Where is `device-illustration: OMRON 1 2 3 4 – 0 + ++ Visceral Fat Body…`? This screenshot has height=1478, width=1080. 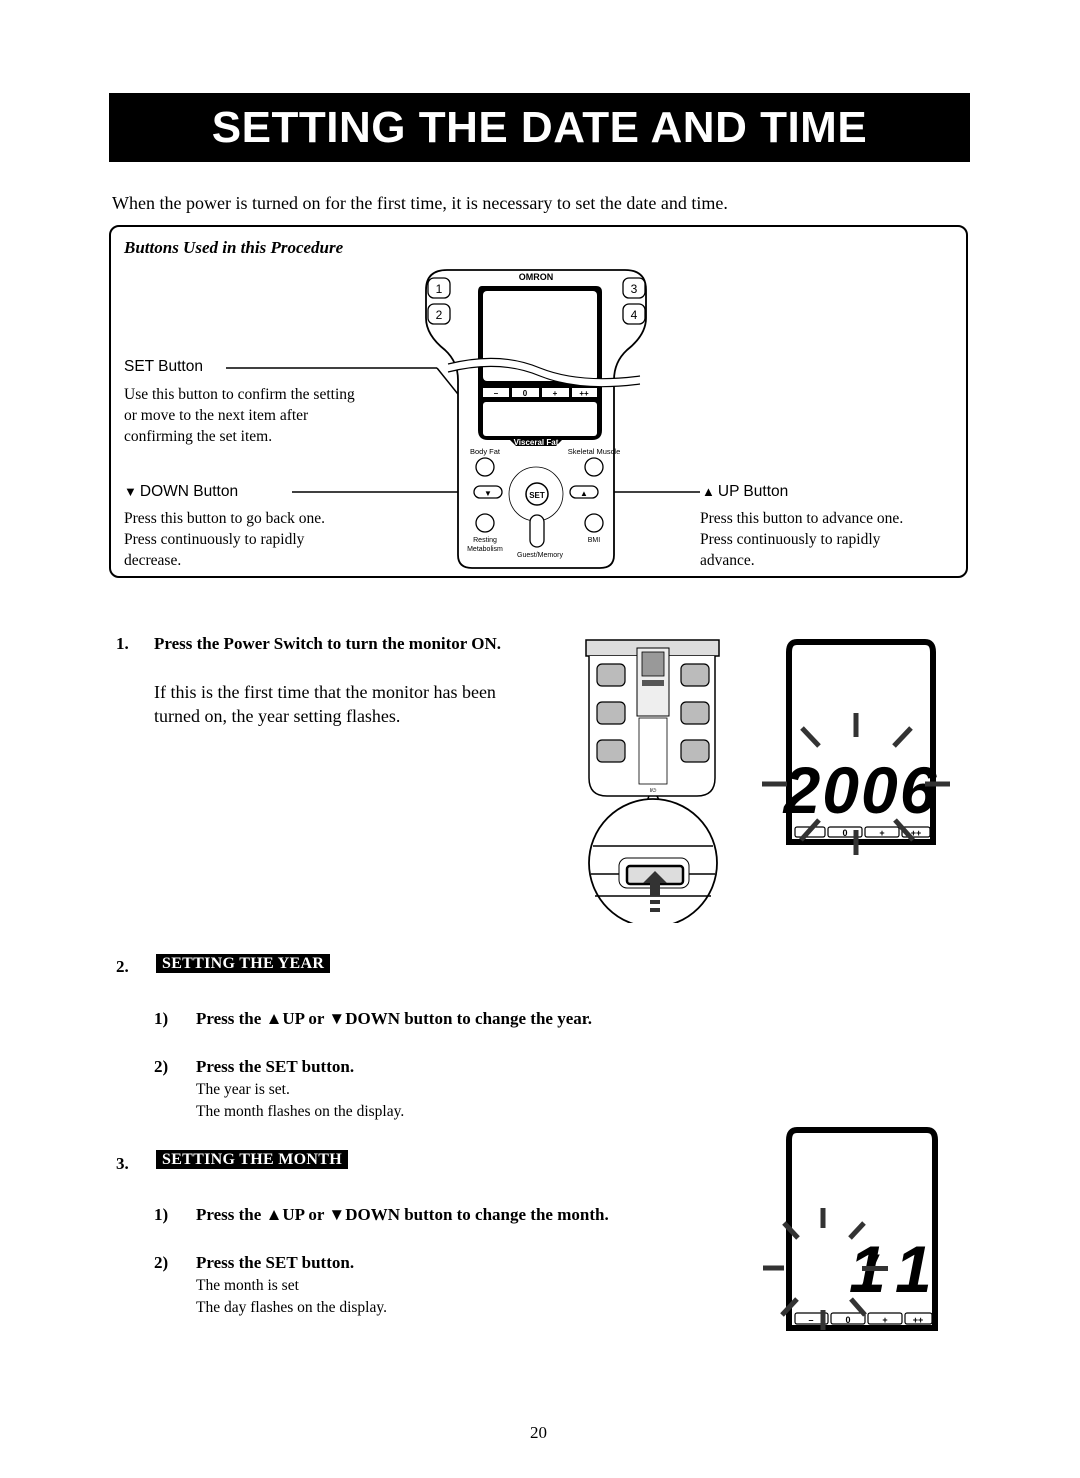 device-illustration: OMRON 1 2 3 4 – 0 + ++ Visceral Fat Body… is located at coordinates (463, 419).